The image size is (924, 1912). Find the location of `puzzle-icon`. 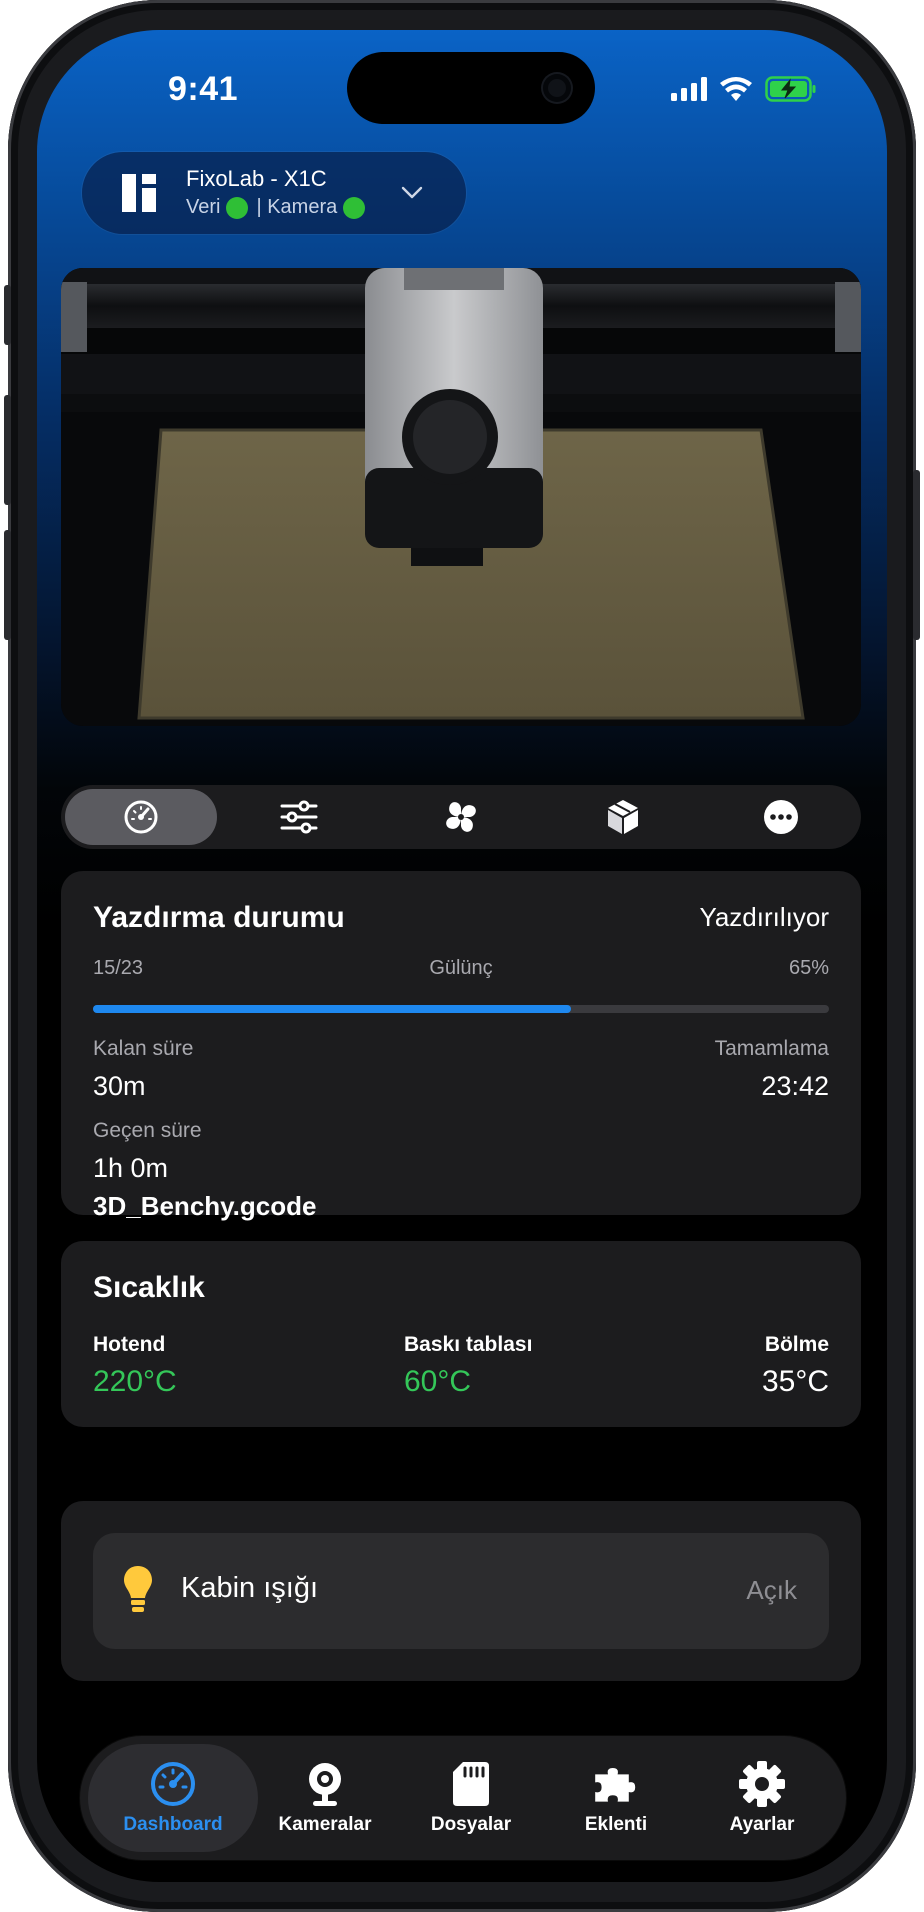

puzzle-icon is located at coordinates (616, 1784).